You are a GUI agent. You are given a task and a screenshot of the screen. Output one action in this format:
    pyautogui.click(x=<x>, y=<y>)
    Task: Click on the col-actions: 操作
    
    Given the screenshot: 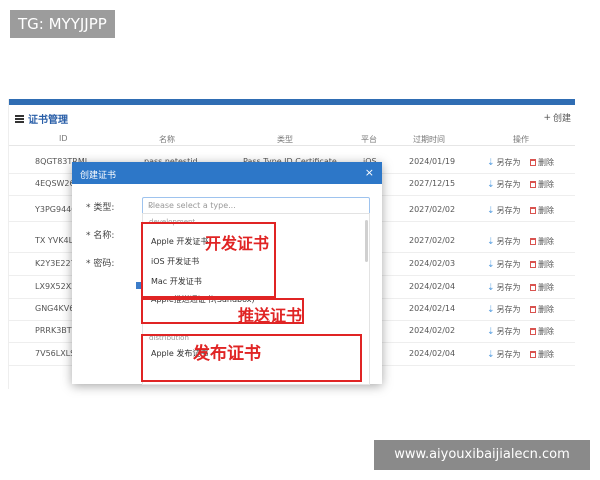 What is the action you would take?
    pyautogui.click(x=521, y=139)
    